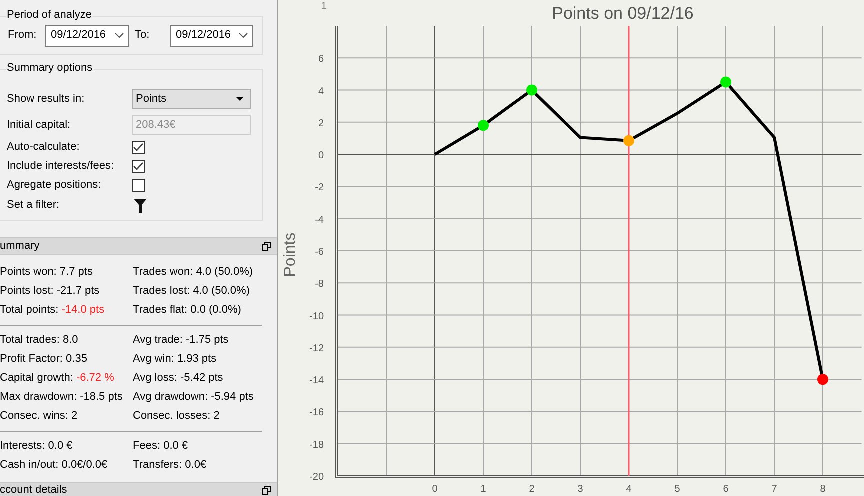 The width and height of the screenshot is (864, 496). I want to click on stat-text: Transfers: 0.0€, so click(170, 466).